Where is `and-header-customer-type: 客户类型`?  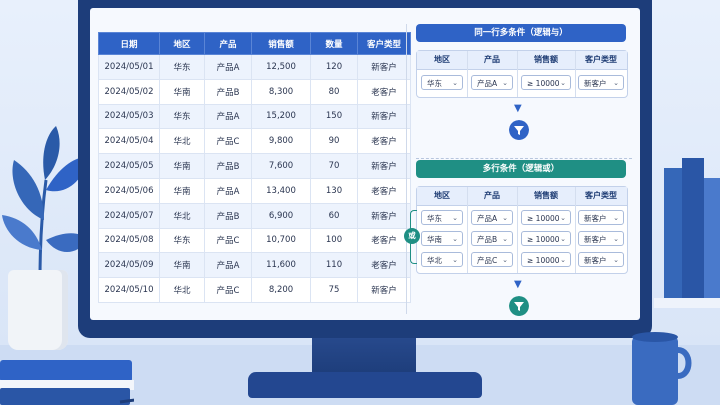 and-header-customer-type: 客户类型 is located at coordinates (601, 59).